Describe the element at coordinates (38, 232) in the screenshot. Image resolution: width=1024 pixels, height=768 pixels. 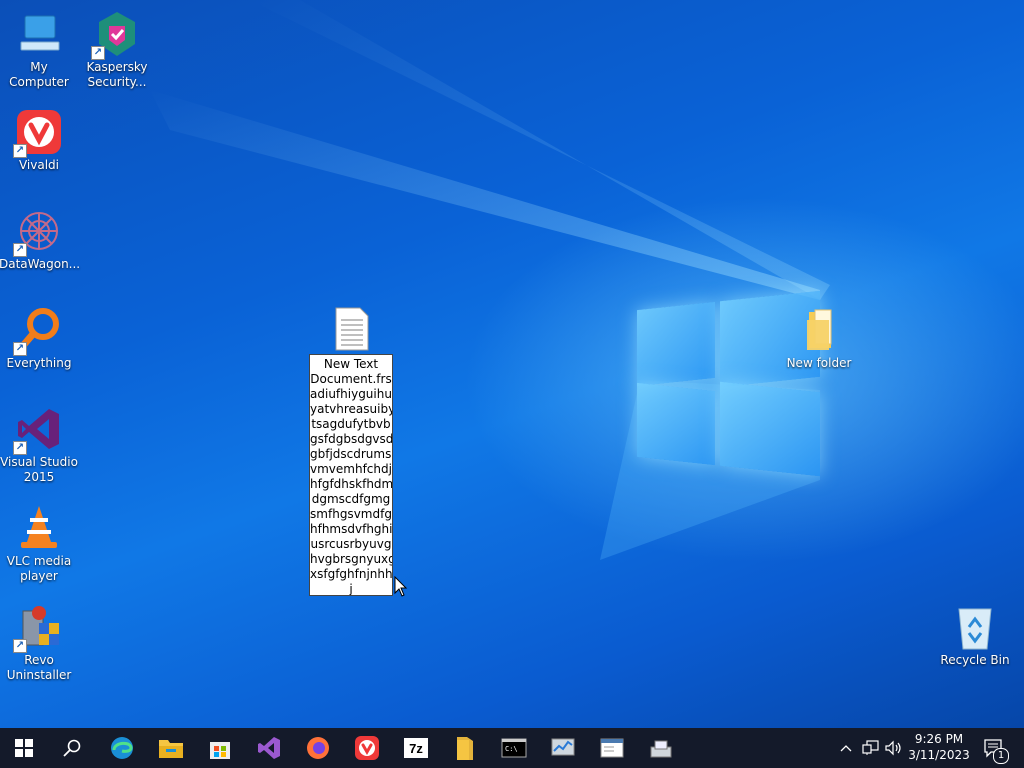
I see `datawagon-icon: ↗` at that location.